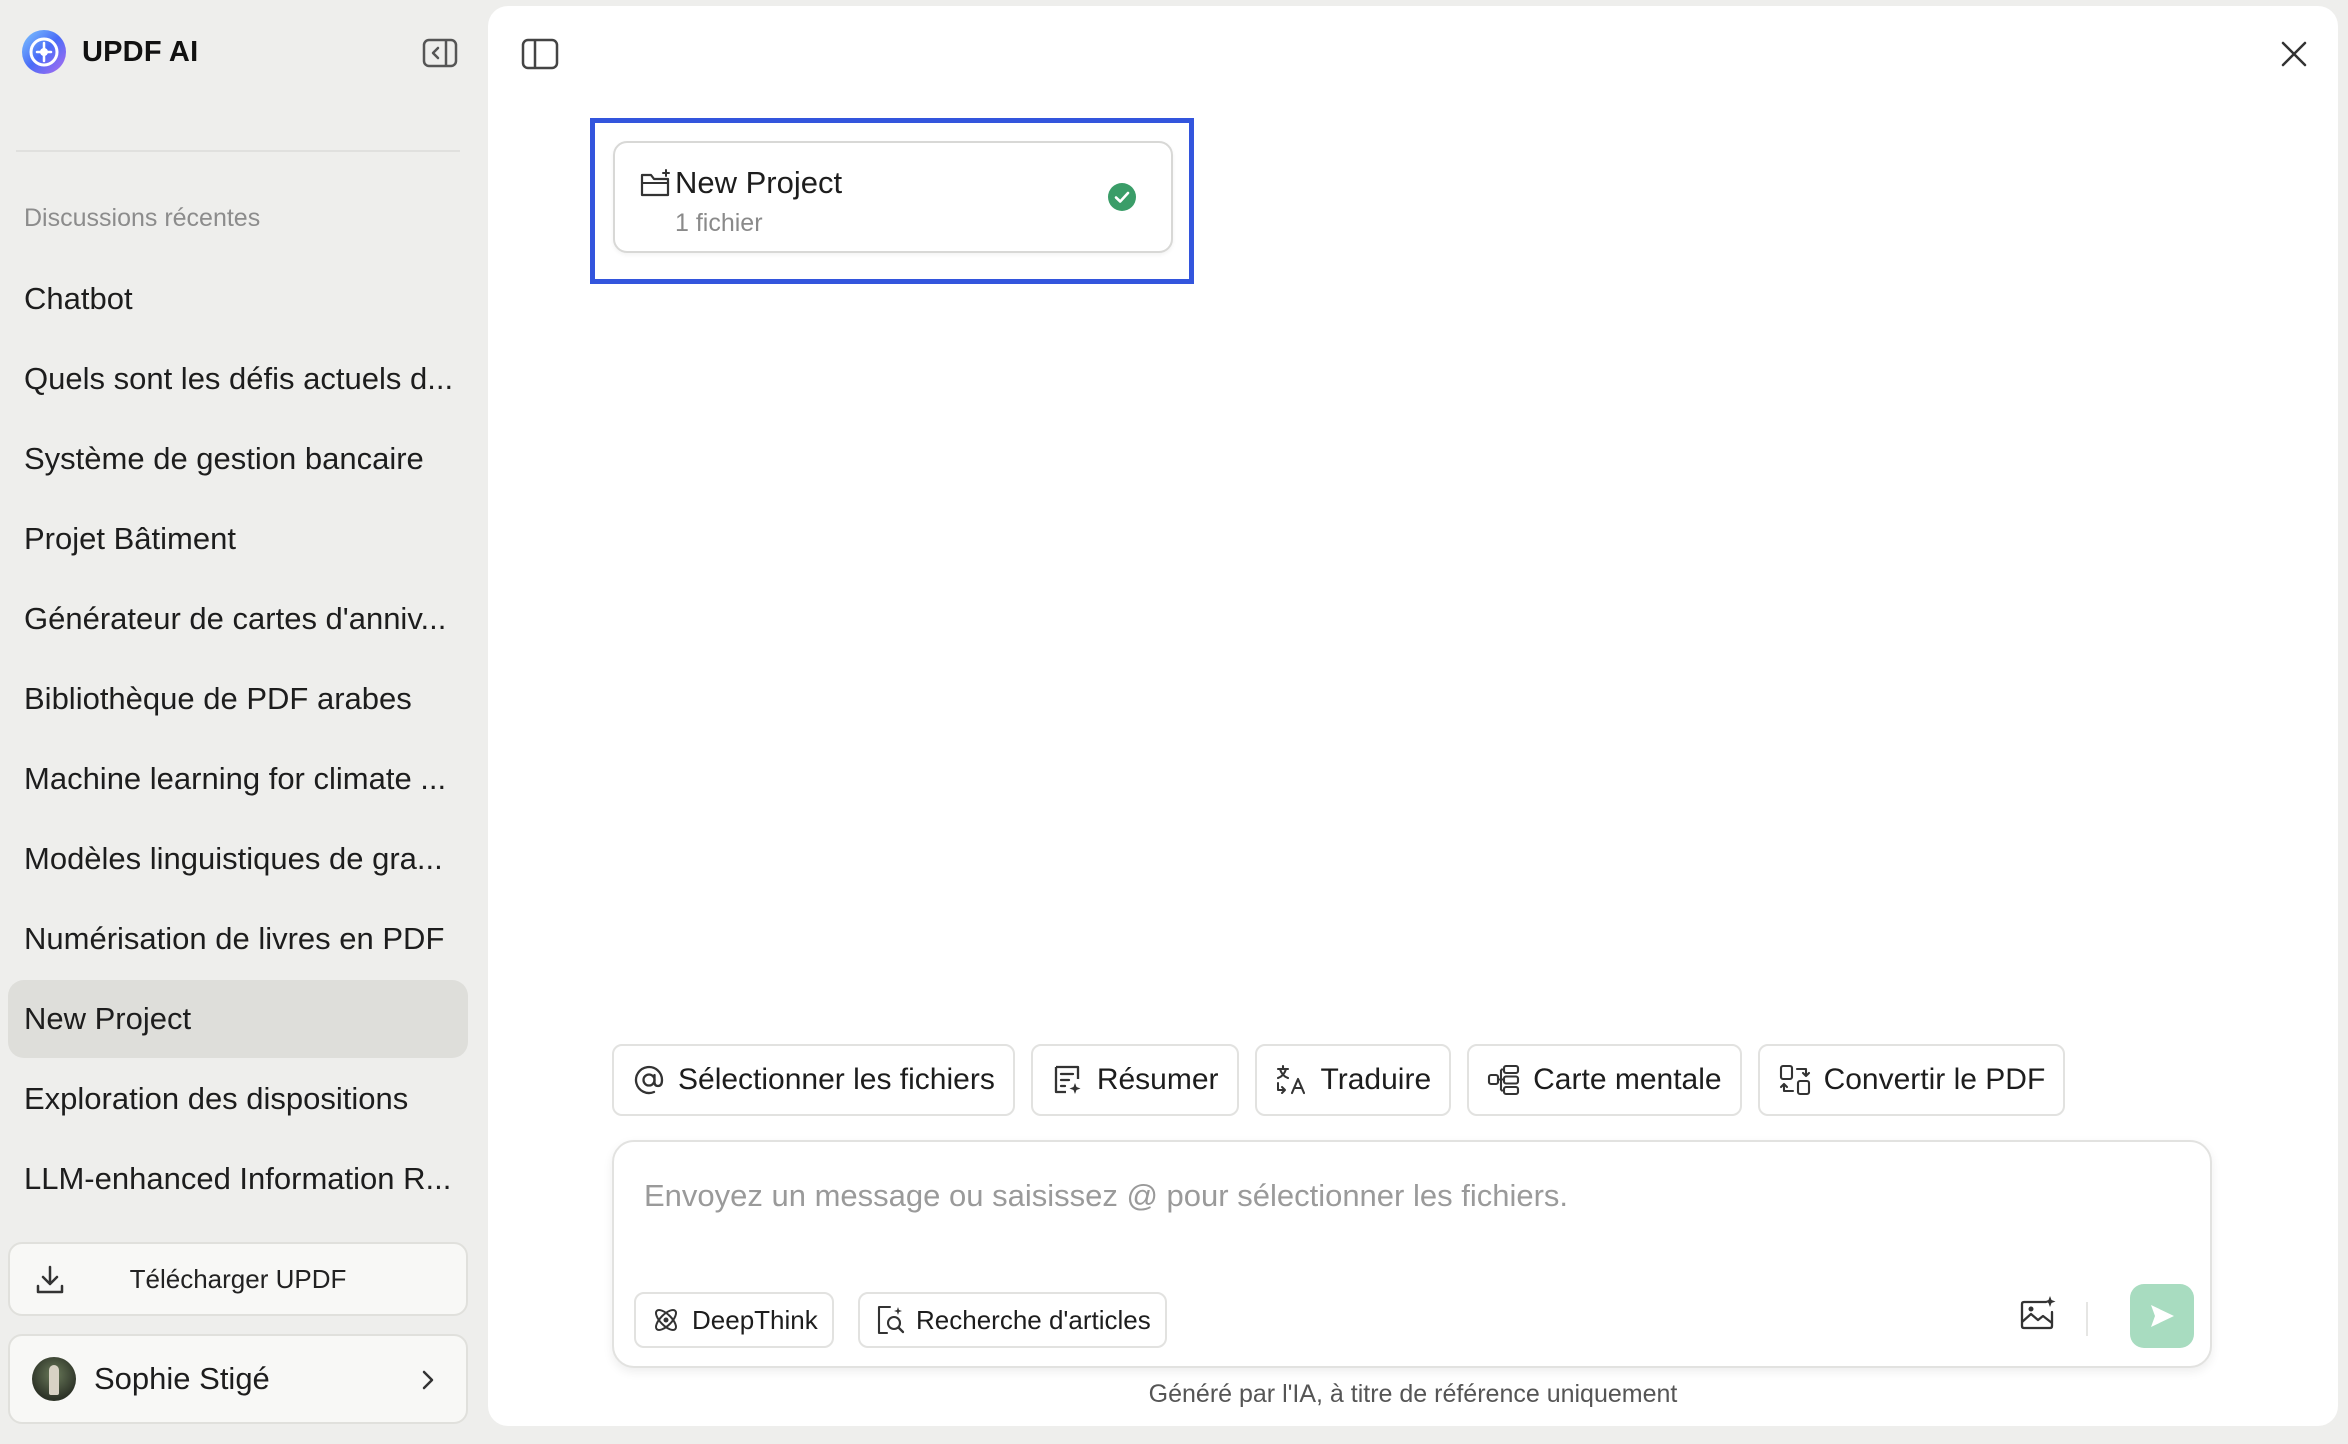  What do you see at coordinates (1934, 1079) in the screenshot?
I see `convert-pdf-label: Convertir le PDF` at bounding box center [1934, 1079].